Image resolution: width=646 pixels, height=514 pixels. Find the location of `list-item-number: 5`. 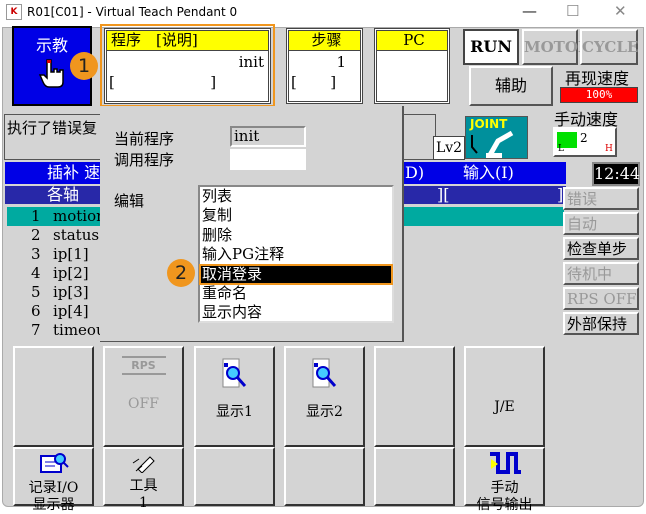

list-item-number: 5 is located at coordinates (36, 292).